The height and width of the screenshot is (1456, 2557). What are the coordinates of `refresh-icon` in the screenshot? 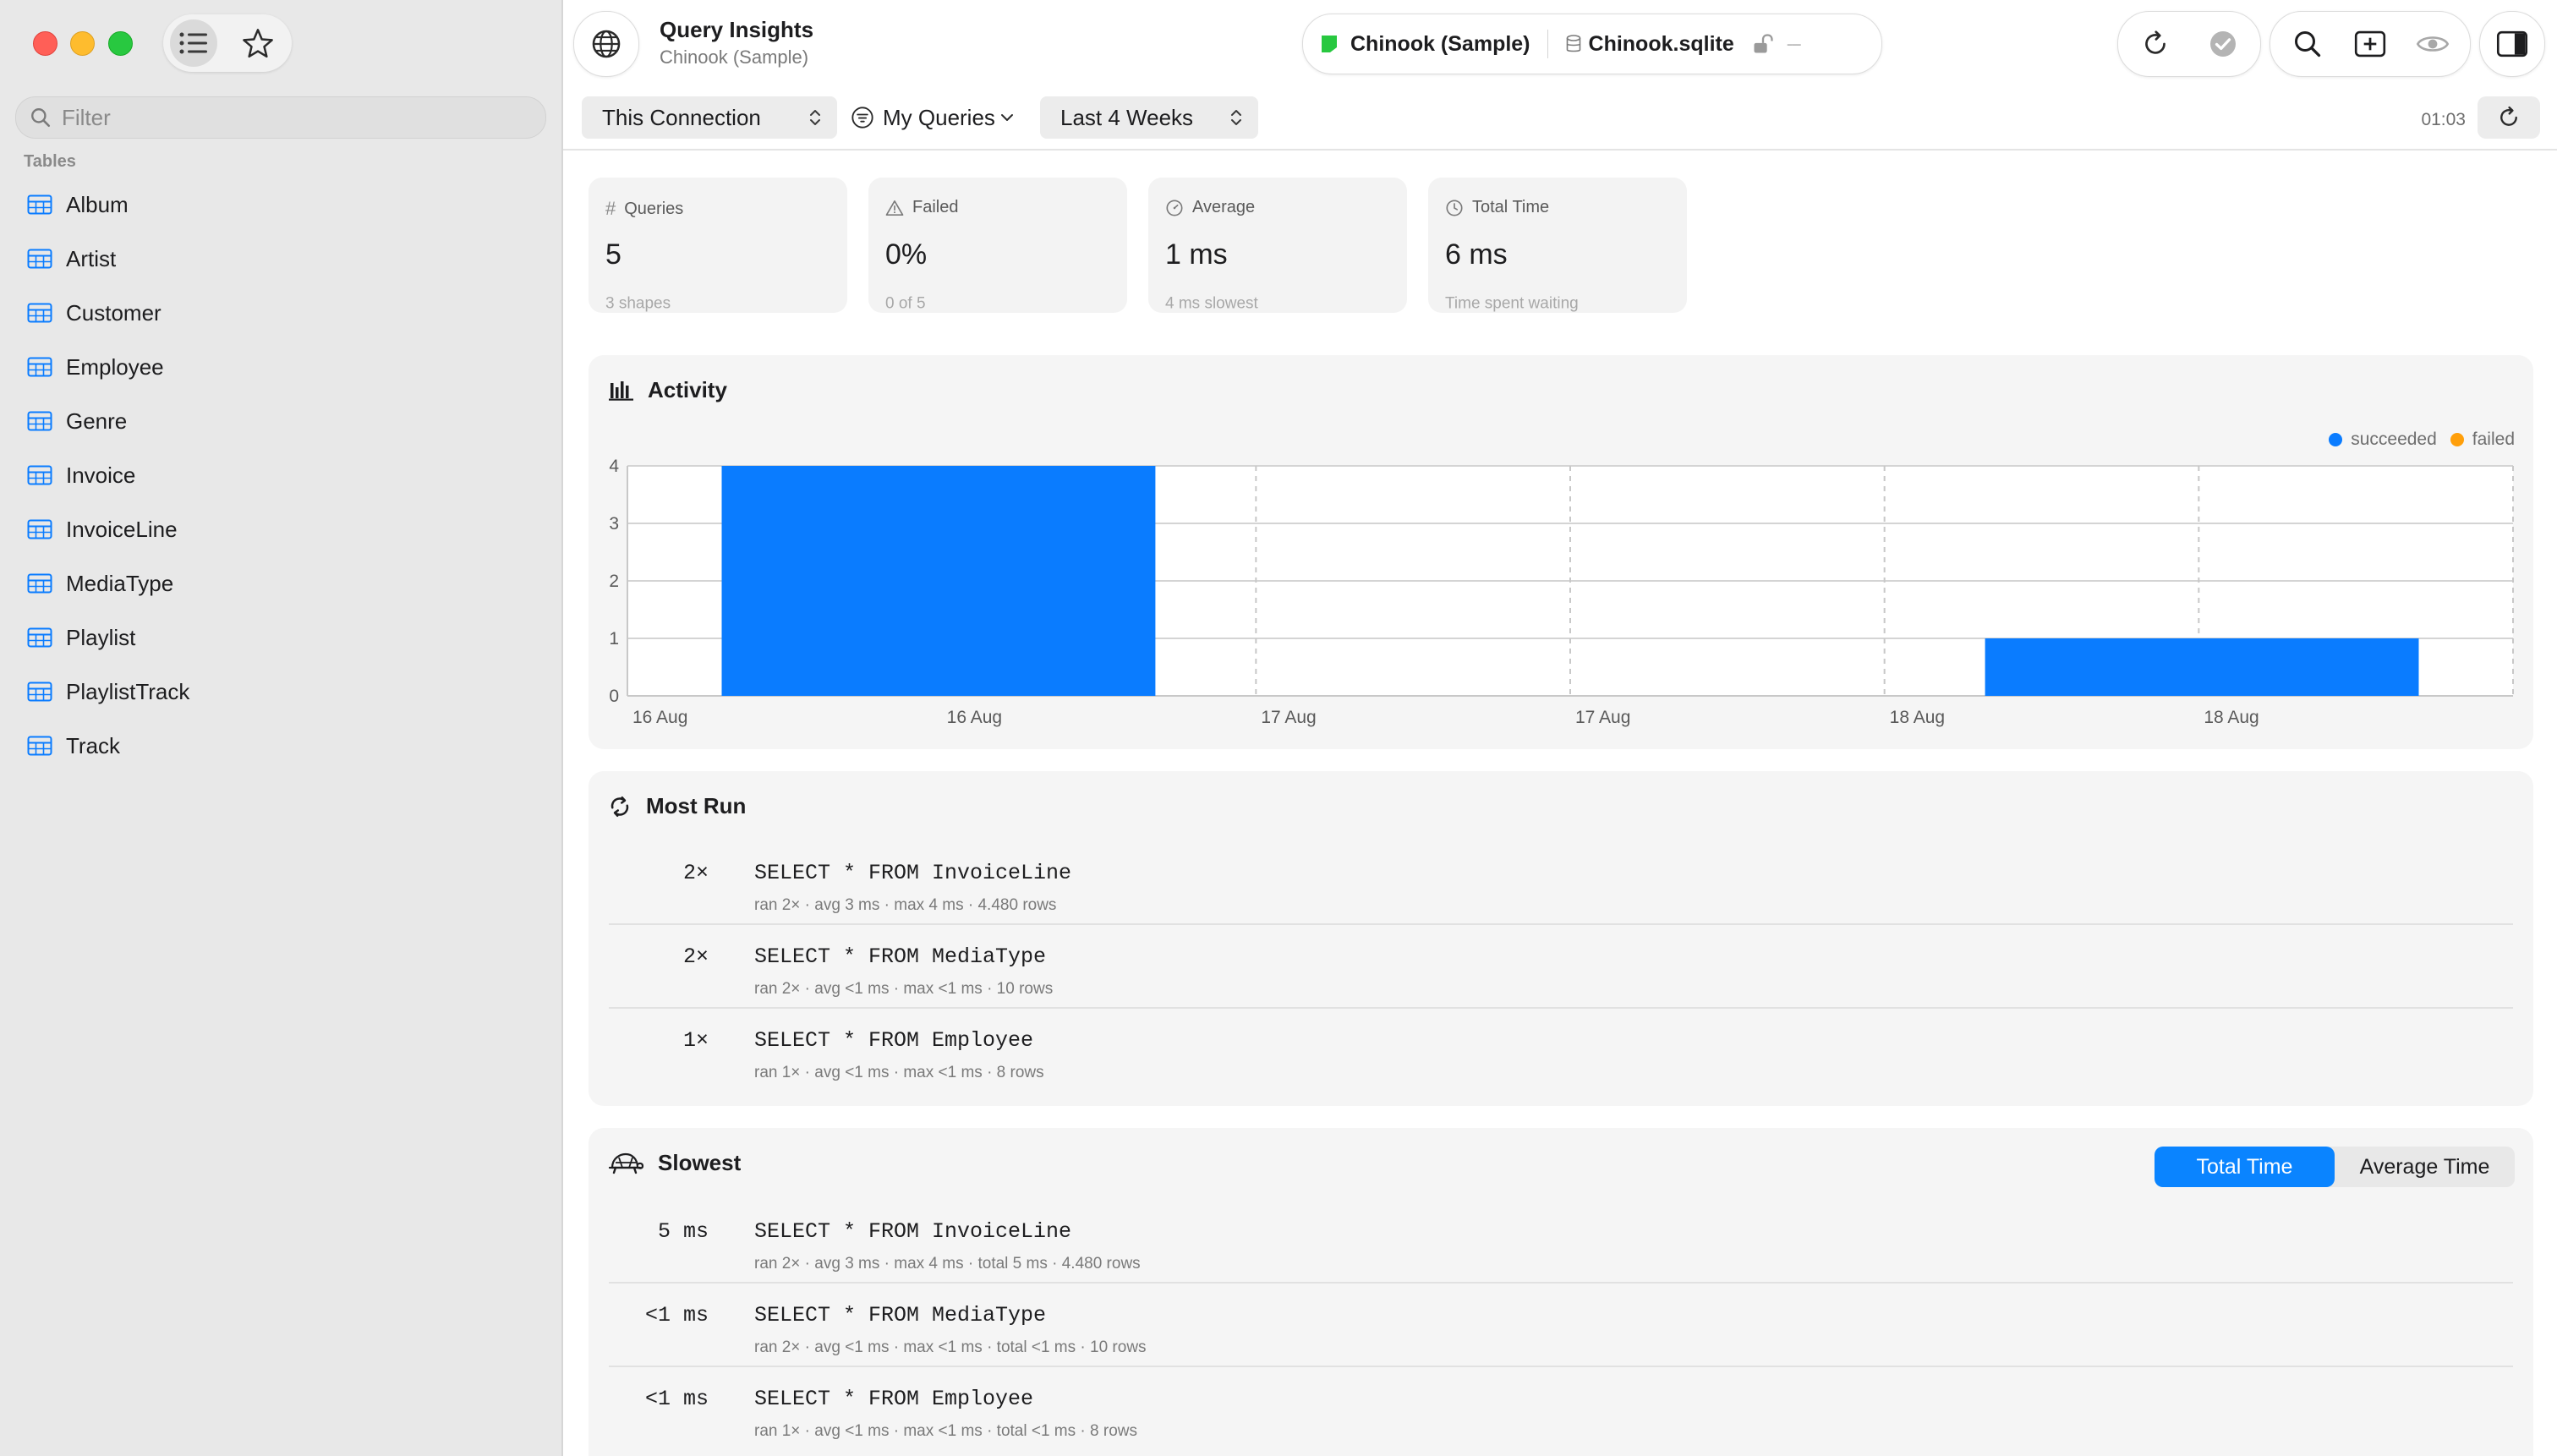 It's located at (2508, 116).